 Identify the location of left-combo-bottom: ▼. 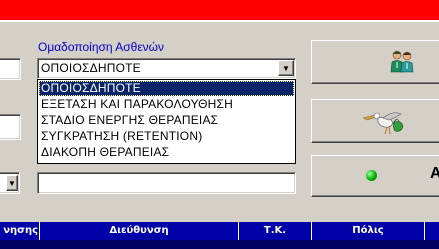
(10, 183).